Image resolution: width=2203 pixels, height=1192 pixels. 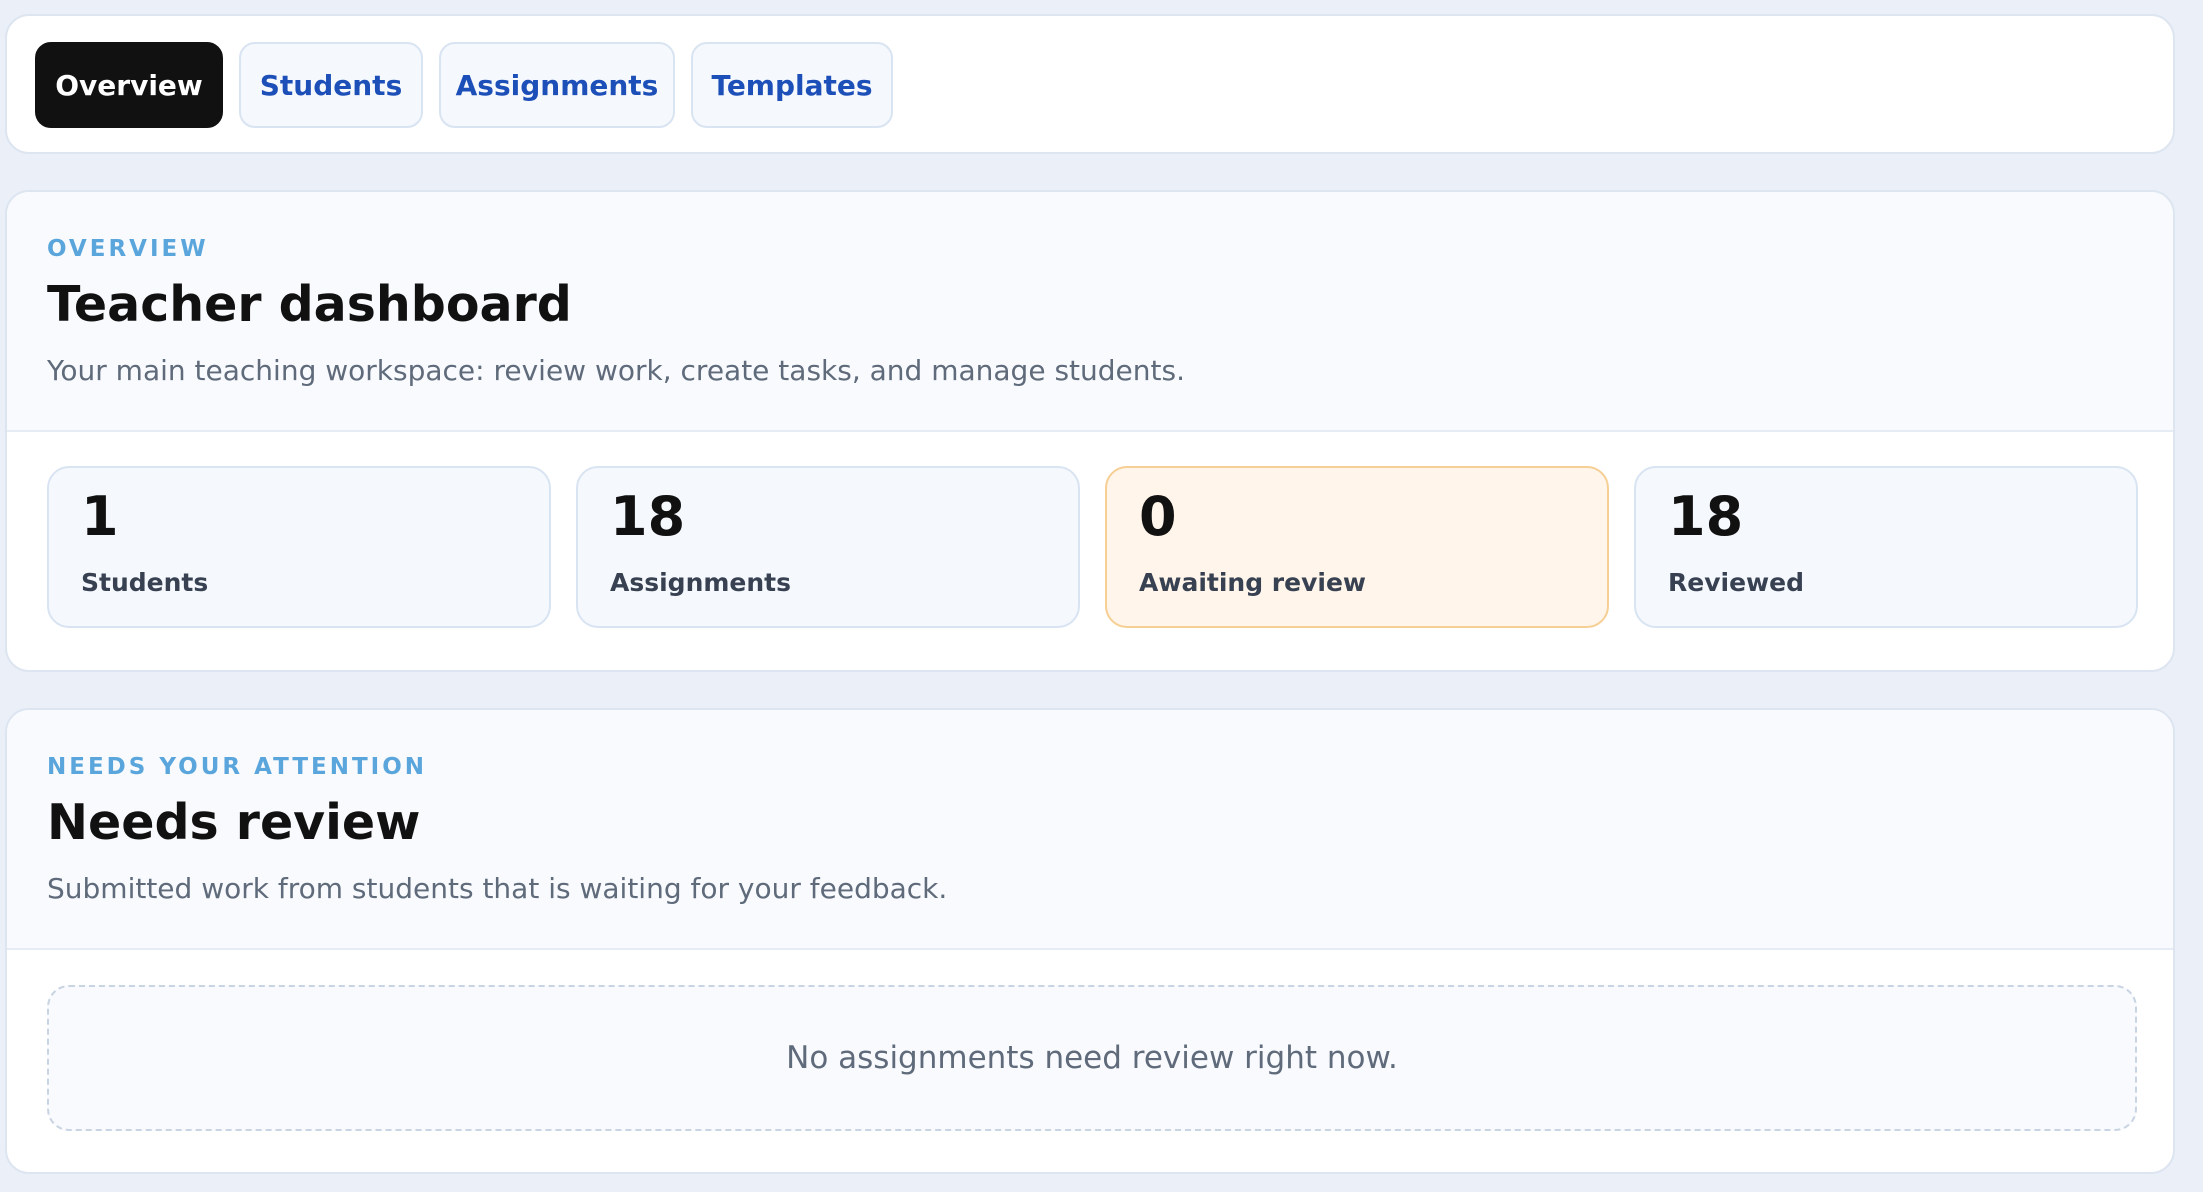 I want to click on empty-state: No assignments need review right now., so click(x=1092, y=1058).